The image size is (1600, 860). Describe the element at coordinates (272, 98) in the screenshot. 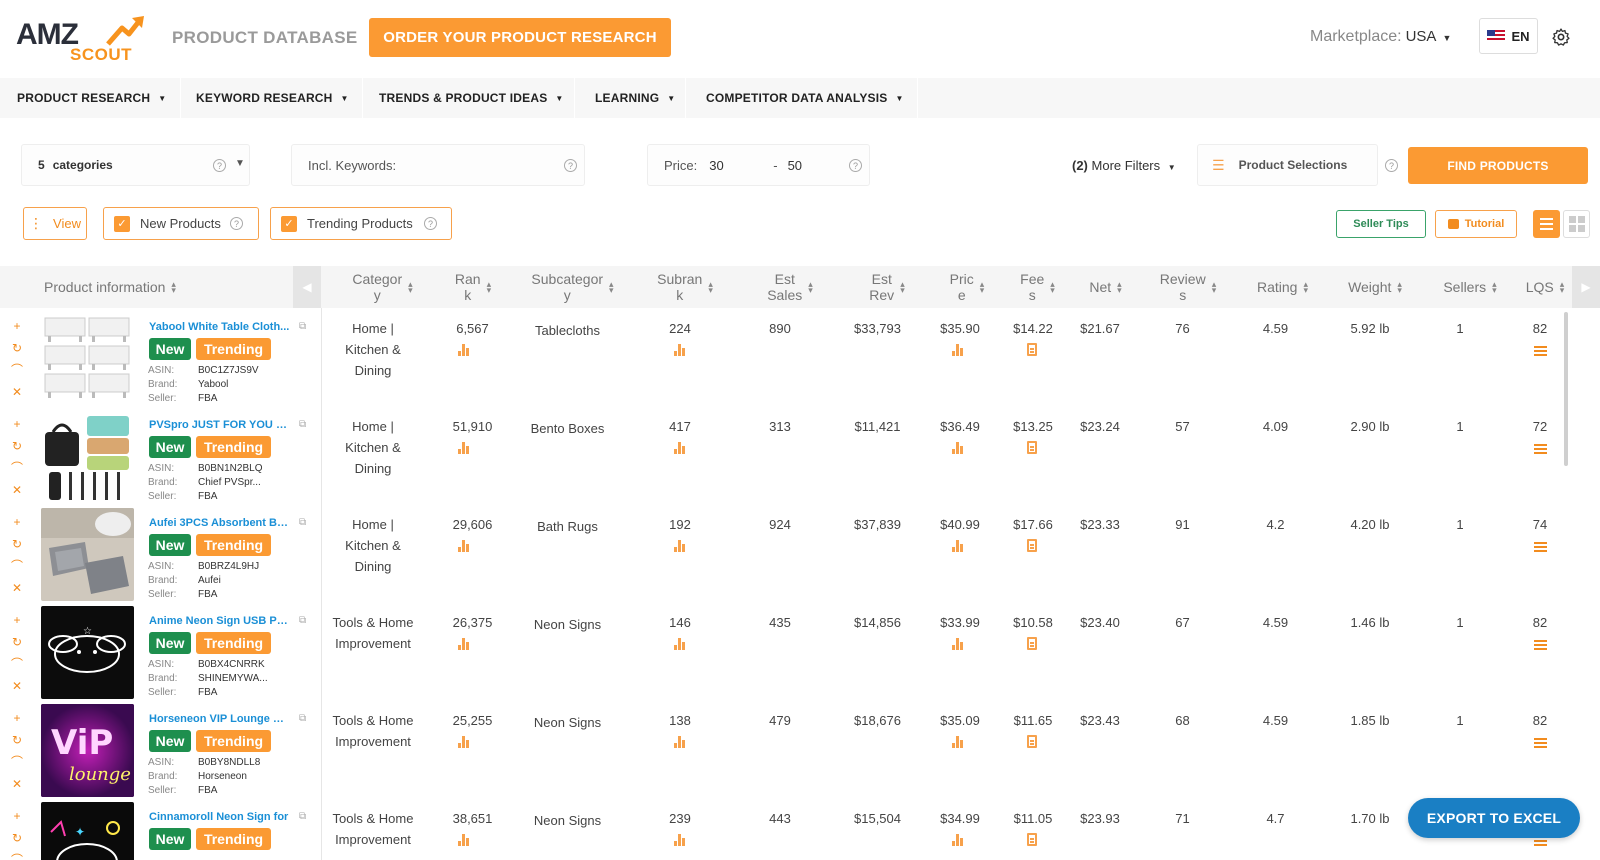

I see `nav-keyword-research: KEYWORD RESEARCH ▼` at that location.